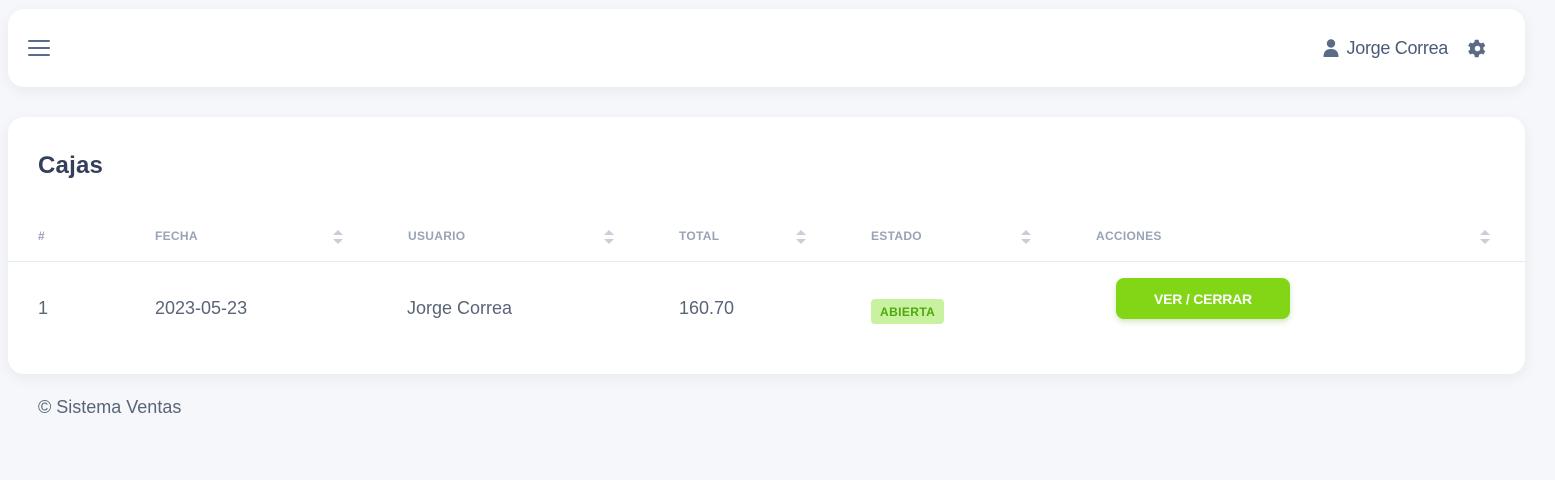 The image size is (1555, 480). I want to click on column-header-id: #, so click(41, 236).